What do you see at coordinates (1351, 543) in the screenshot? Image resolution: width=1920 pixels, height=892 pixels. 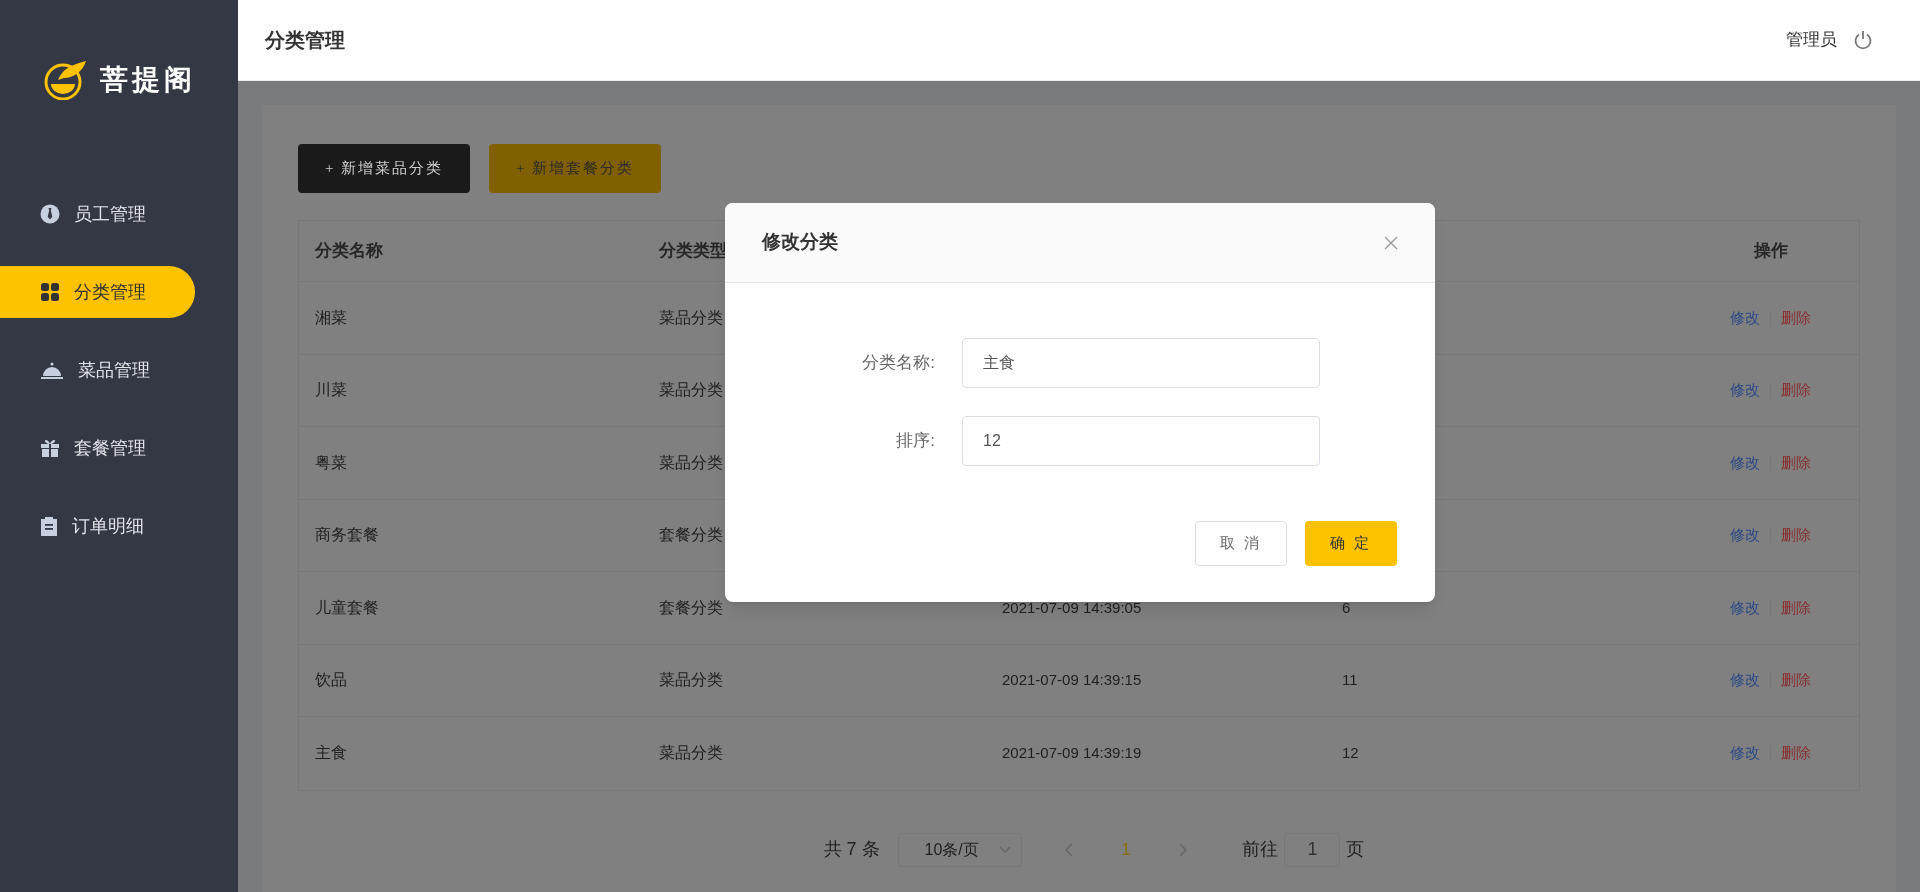 I see `confirm-button: 确 定` at bounding box center [1351, 543].